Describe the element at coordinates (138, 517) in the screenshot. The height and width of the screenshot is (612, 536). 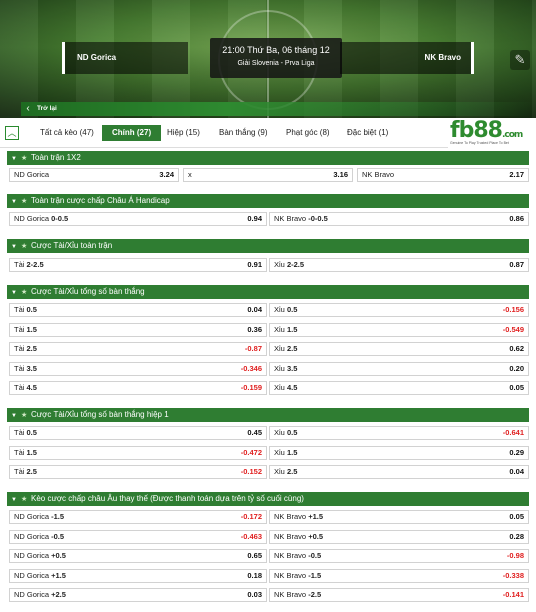
I see `odds-cell: ND Gorica -1.5 -0.172` at that location.